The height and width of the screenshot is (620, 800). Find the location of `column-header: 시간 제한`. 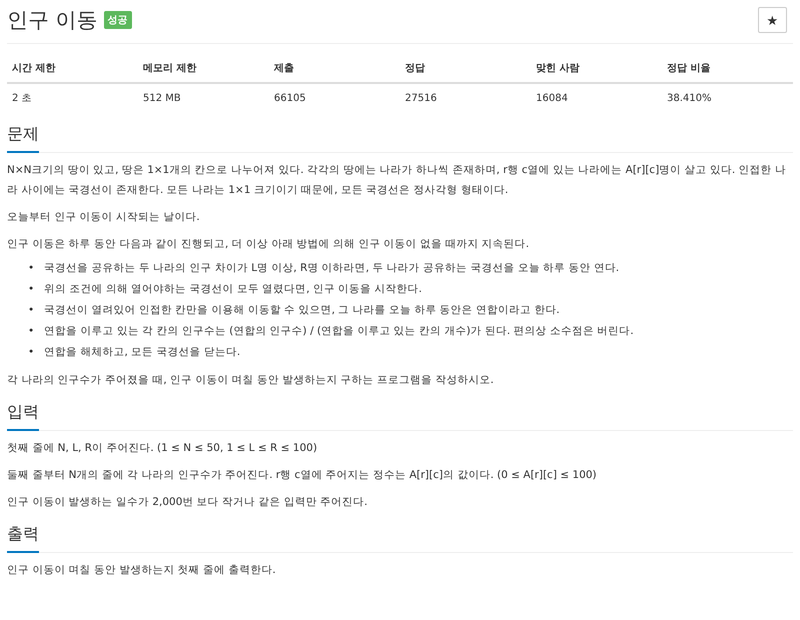

column-header: 시간 제한 is located at coordinates (72, 68).